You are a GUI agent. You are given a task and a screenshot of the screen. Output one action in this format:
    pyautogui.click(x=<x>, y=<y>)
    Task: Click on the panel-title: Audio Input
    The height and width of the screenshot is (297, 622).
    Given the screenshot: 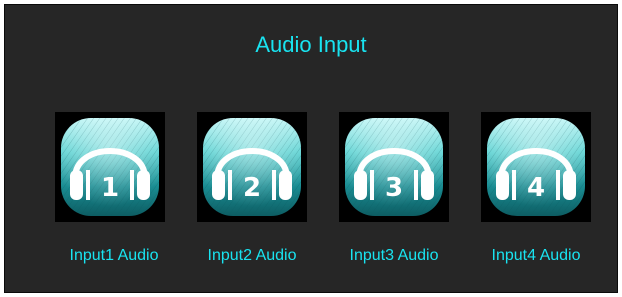 What is the action you would take?
    pyautogui.click(x=311, y=44)
    